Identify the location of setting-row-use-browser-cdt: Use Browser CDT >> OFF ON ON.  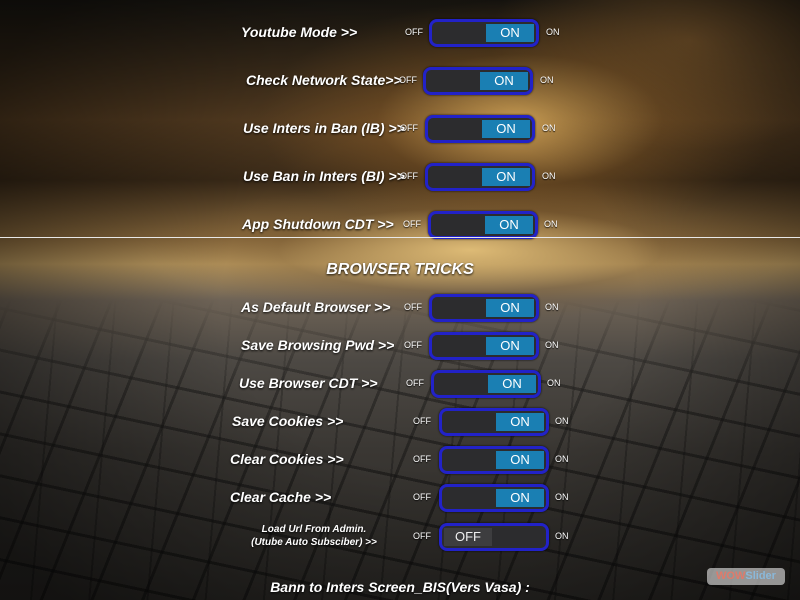
(400, 383).